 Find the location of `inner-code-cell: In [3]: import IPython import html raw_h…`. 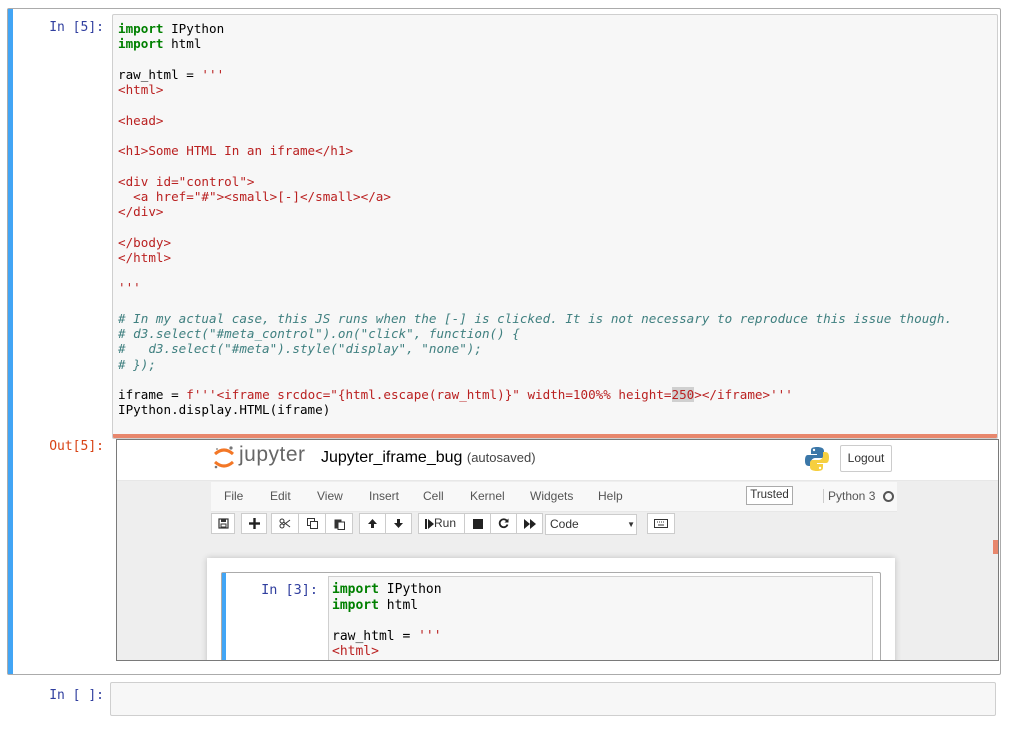

inner-code-cell: In [3]: import IPython import html raw_h… is located at coordinates (551, 616).